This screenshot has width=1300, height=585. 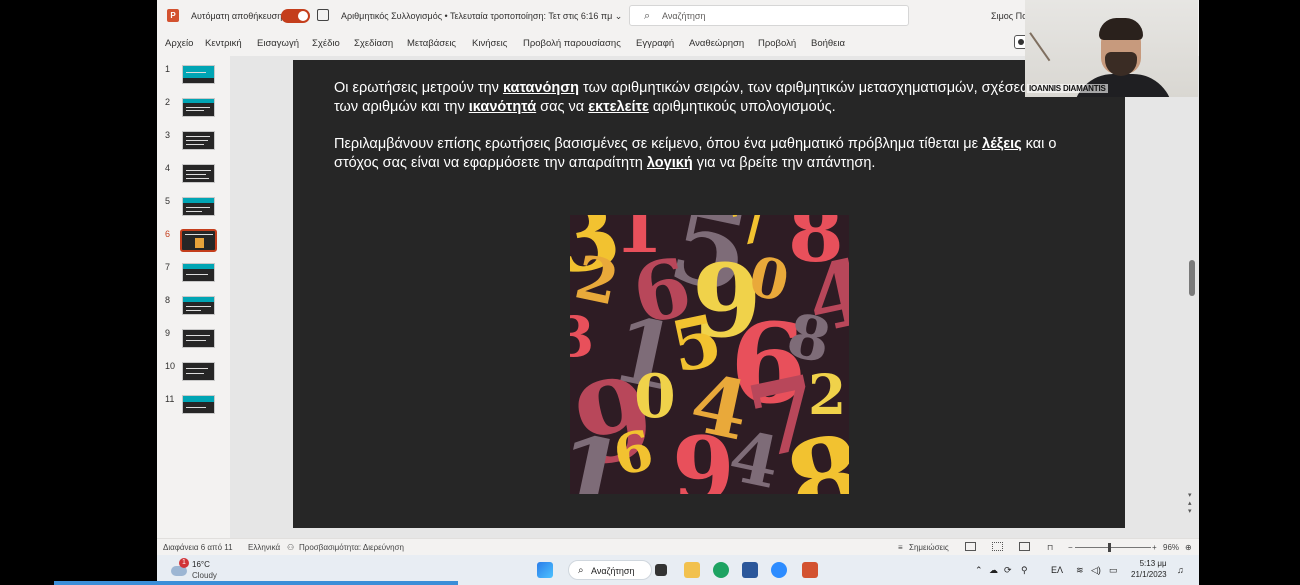 What do you see at coordinates (1154, 547) in the screenshot?
I see `zoom-in-button: +` at bounding box center [1154, 547].